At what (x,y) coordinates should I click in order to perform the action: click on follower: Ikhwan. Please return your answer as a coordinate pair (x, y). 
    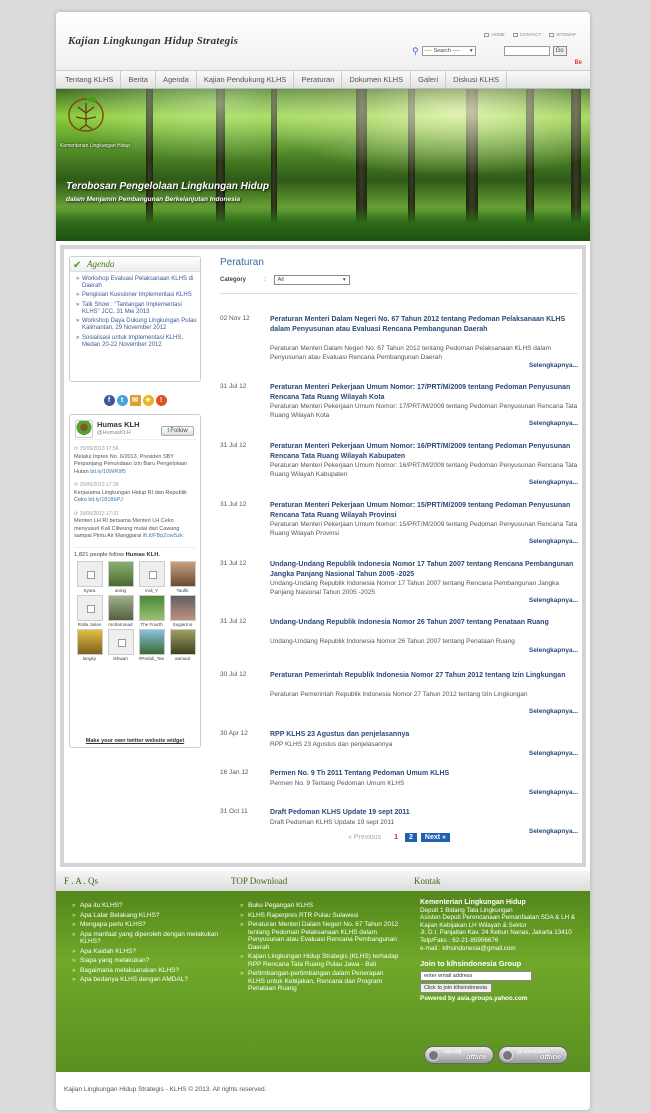
    Looking at the image, I should click on (120, 644).